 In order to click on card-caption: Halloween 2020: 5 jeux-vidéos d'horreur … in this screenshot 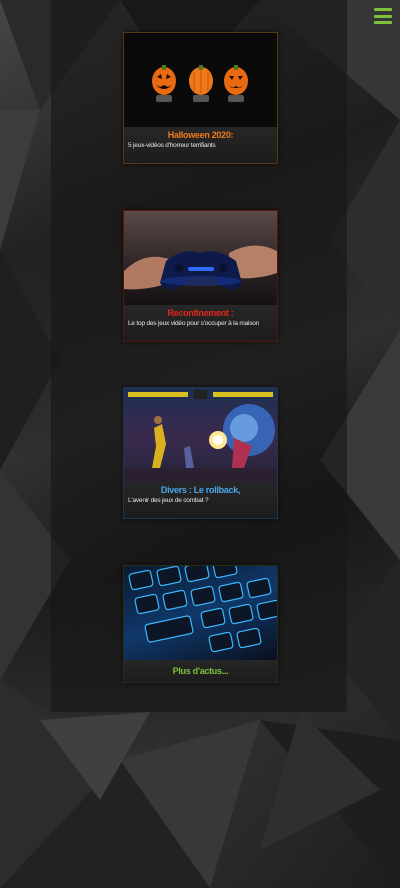, I will do `click(200, 145)`.